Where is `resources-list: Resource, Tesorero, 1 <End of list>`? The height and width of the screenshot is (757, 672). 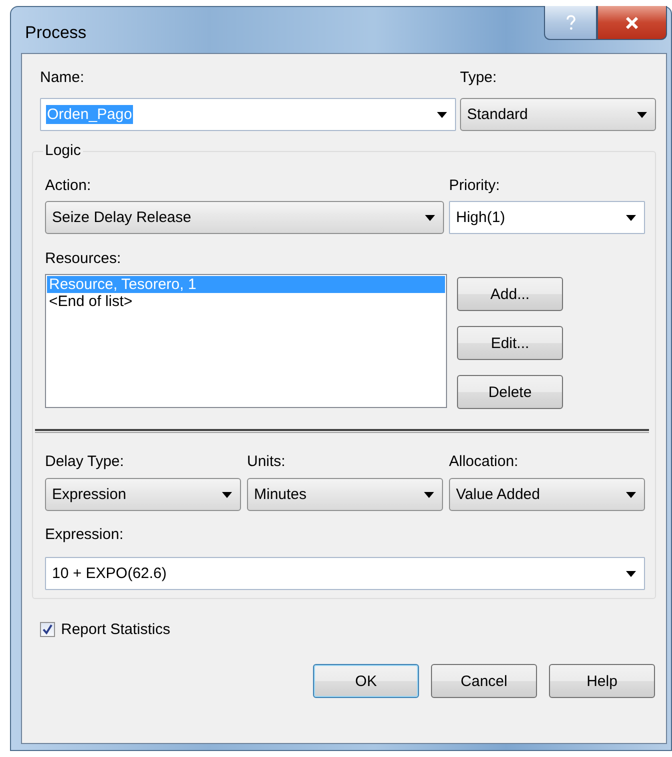
resources-list: Resource, Tesorero, 1 <End of list> is located at coordinates (246, 341).